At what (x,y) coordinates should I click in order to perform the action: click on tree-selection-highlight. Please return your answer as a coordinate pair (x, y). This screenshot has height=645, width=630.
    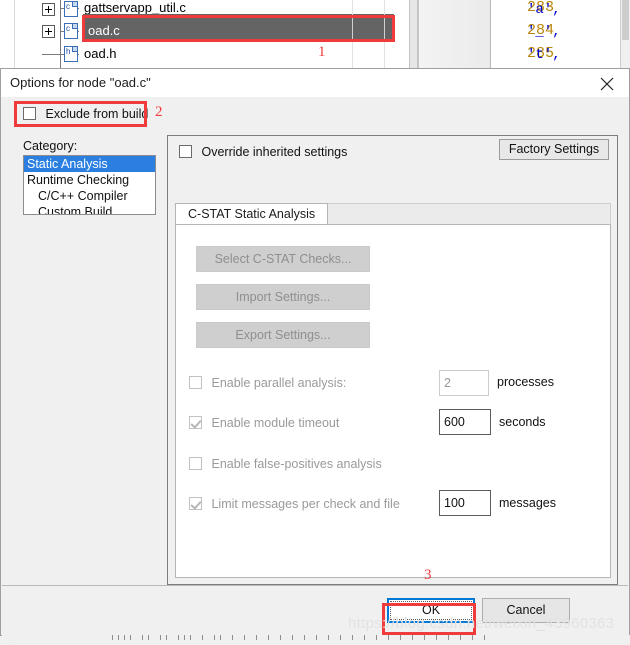
    Looking at the image, I should click on (238, 27).